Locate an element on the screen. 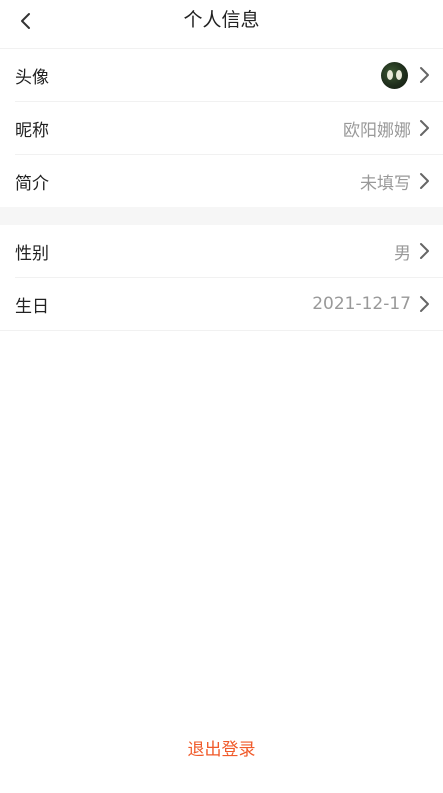 This screenshot has height=793, width=443. nickname-value: 欧阳娜娜 is located at coordinates (377, 130).